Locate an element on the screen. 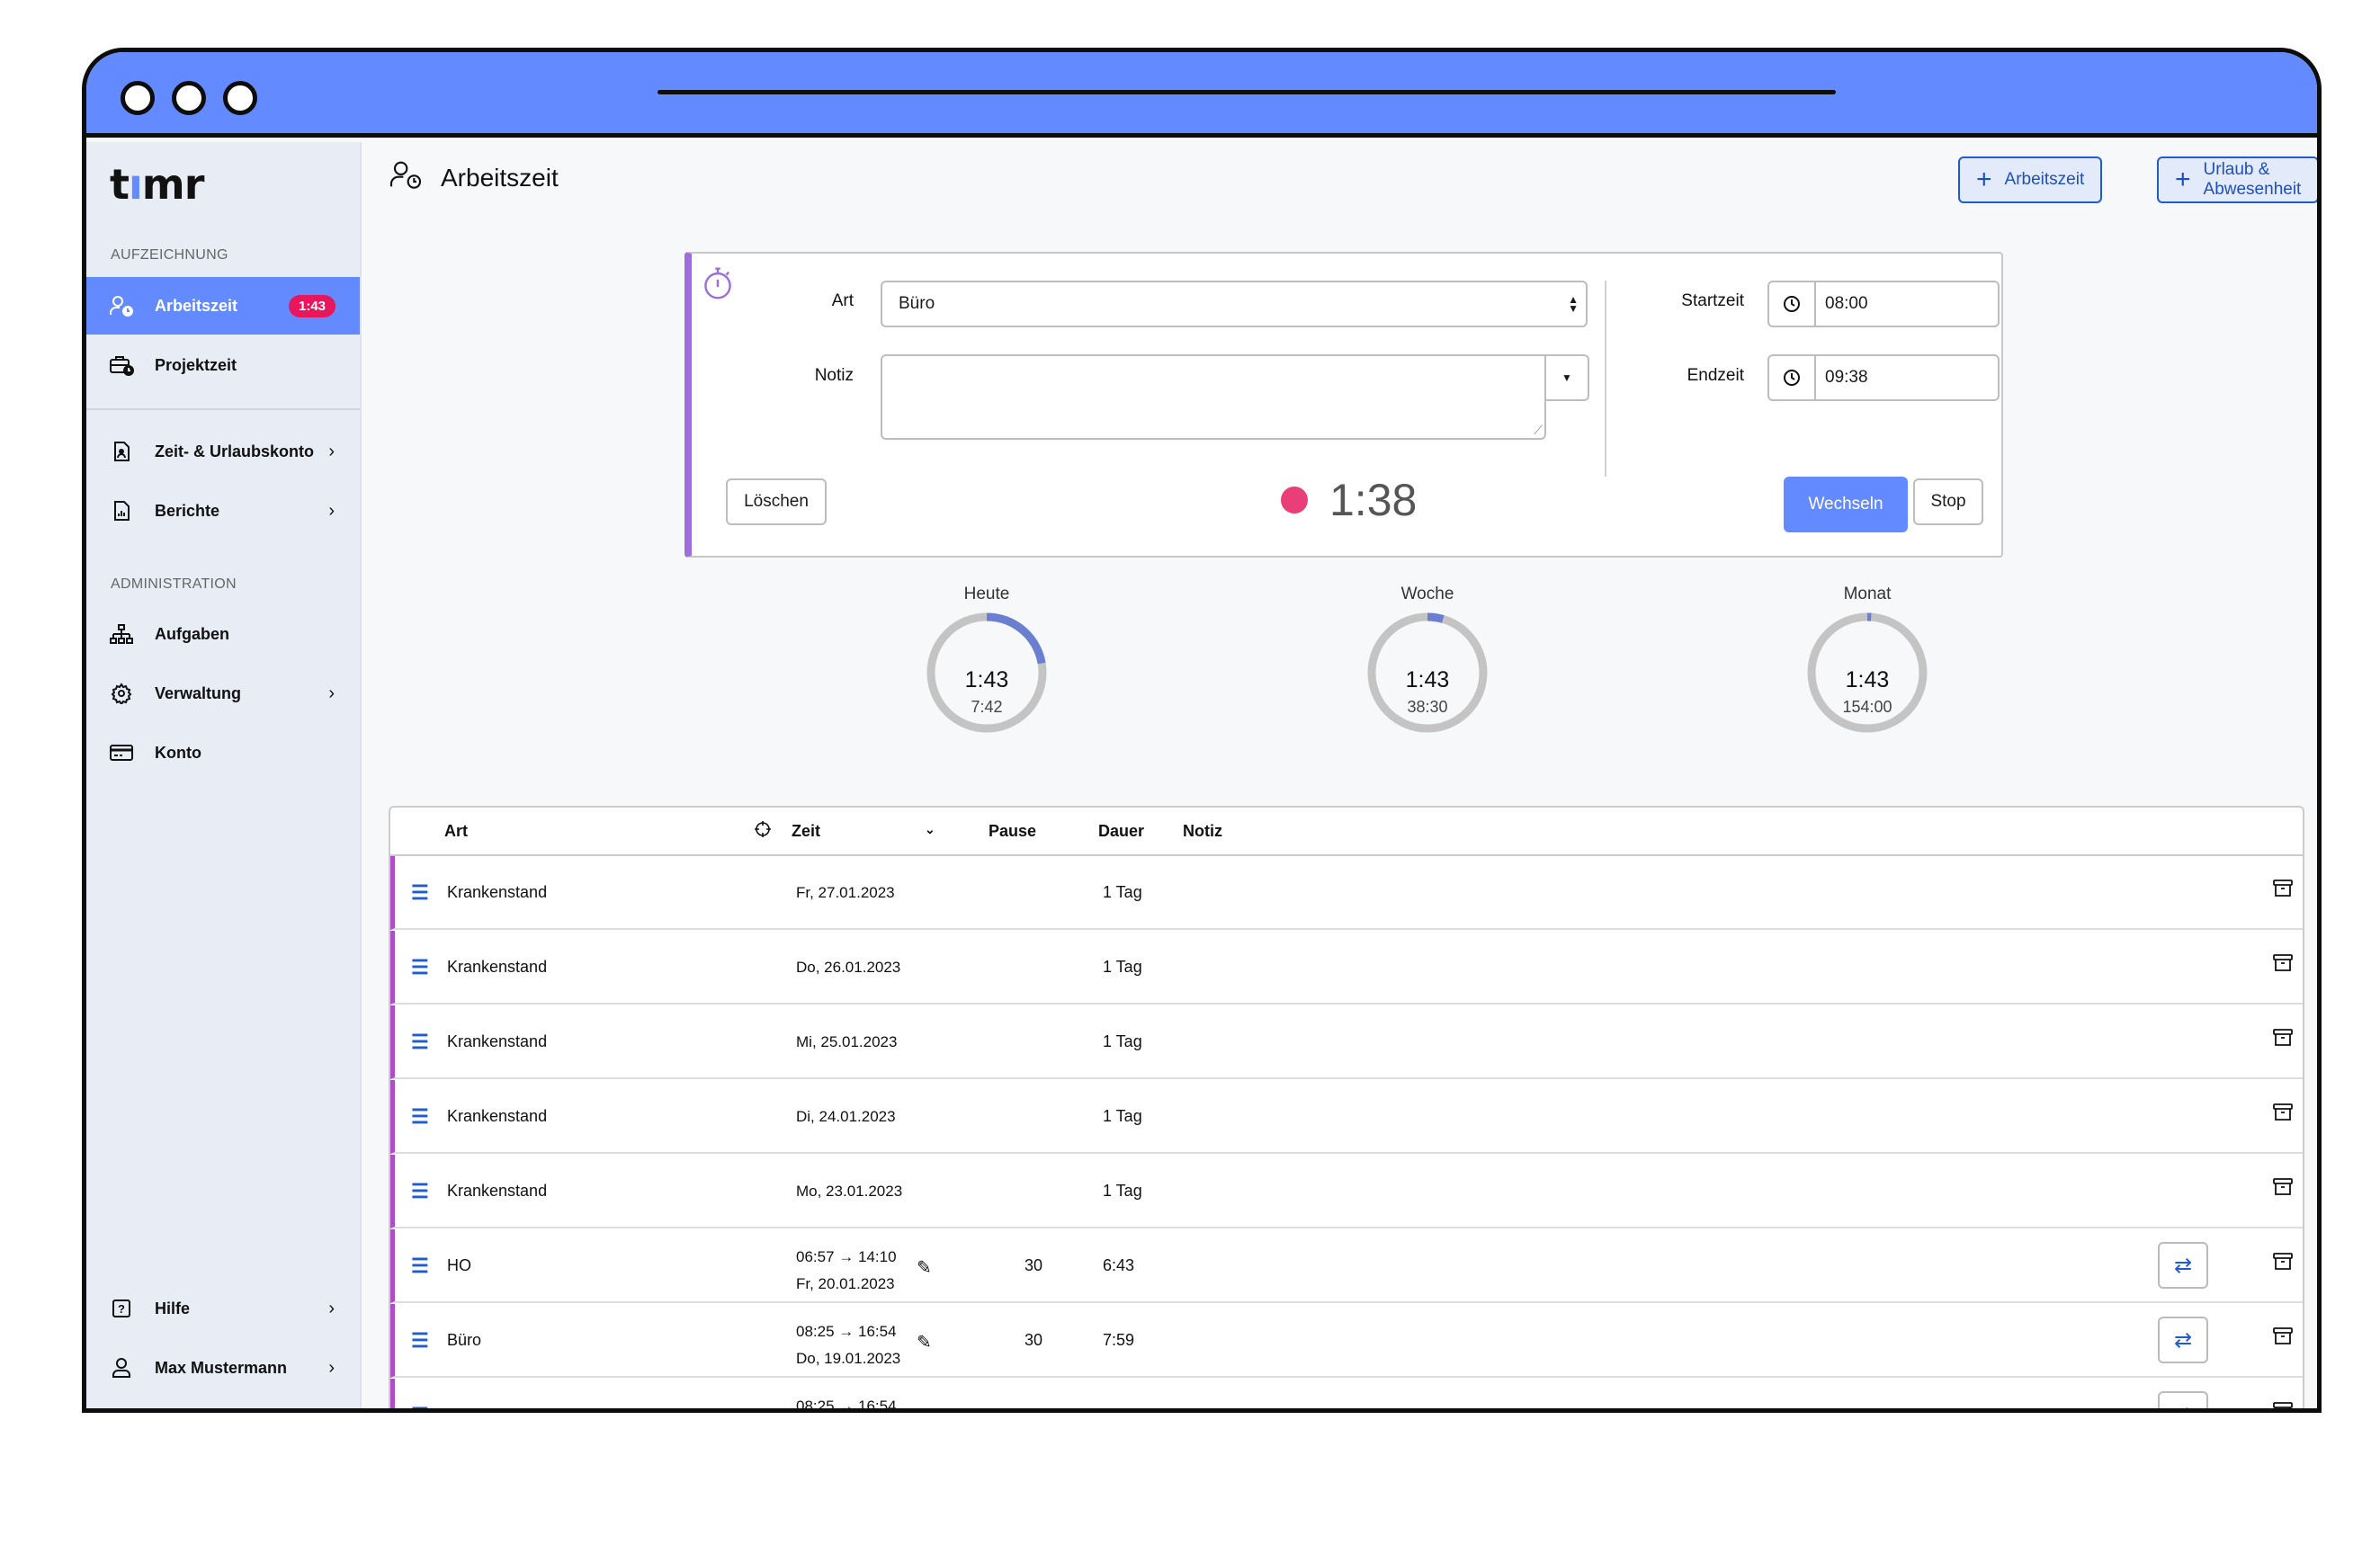  gauge-label: Heute is located at coordinates (986, 594).